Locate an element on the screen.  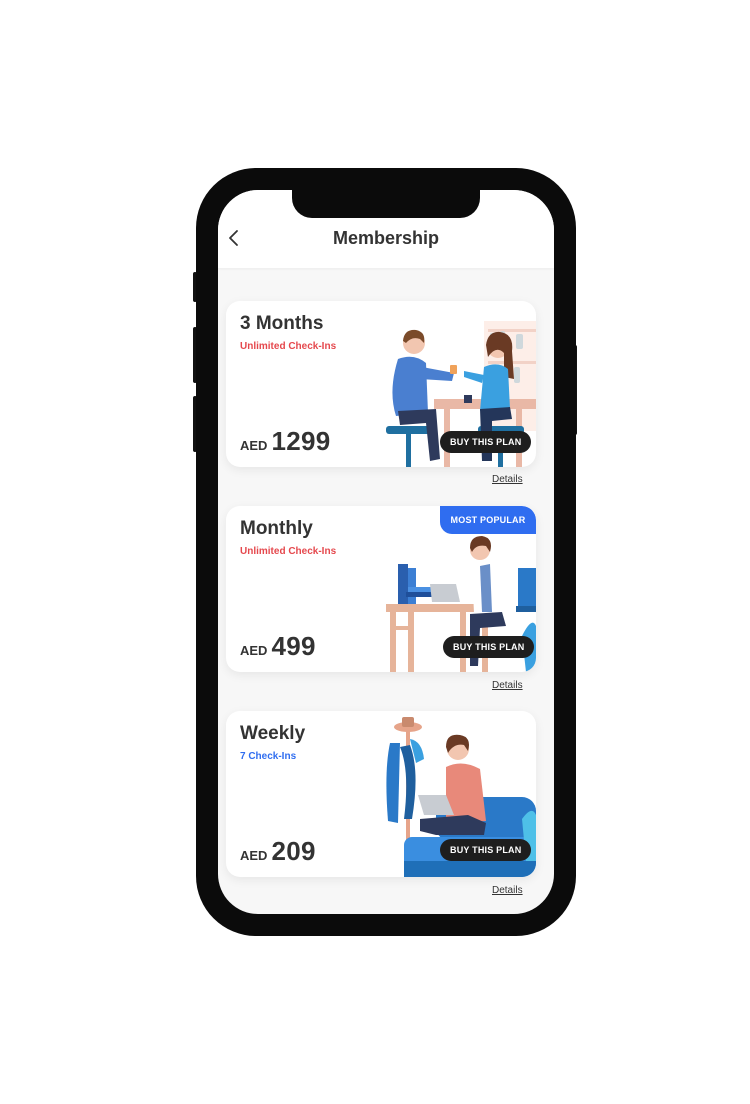
plan-name: 3 Months is located at coordinates (282, 323).